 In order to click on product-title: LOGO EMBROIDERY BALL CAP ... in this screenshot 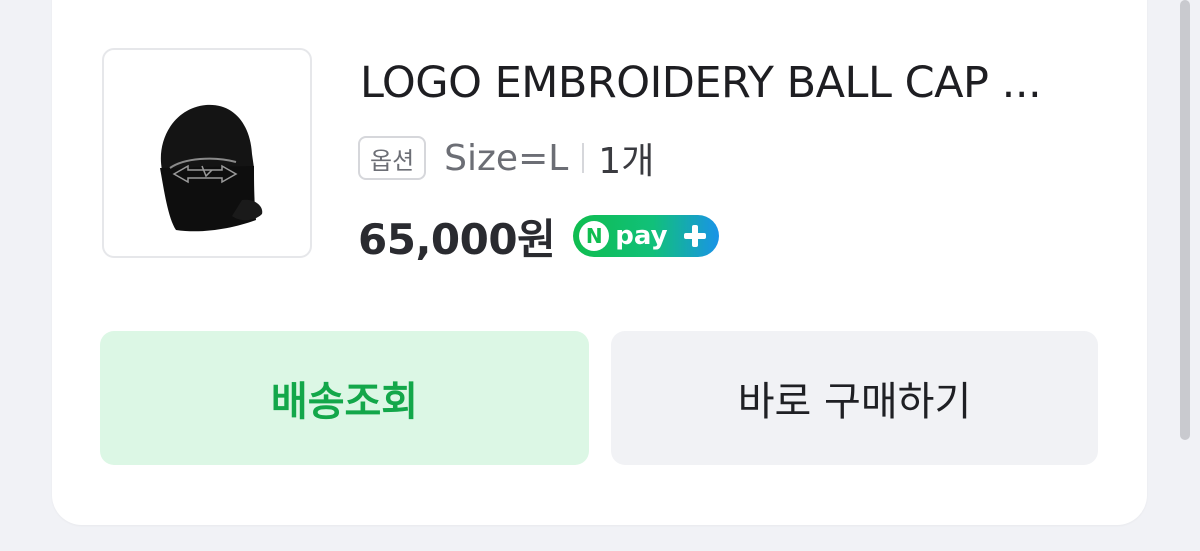, I will do `click(730, 83)`.